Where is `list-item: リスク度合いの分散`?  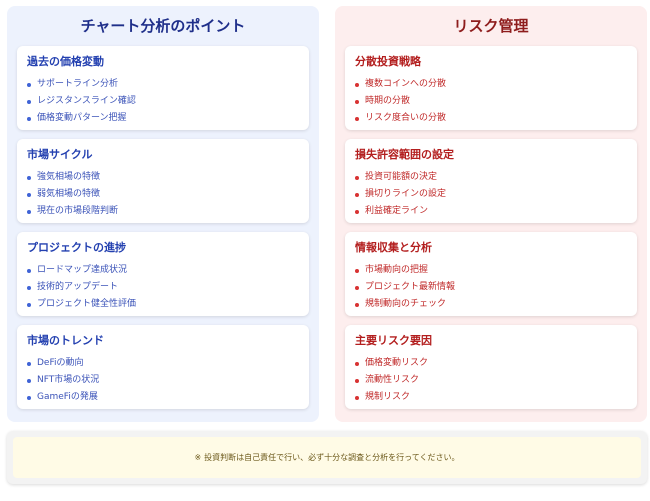 list-item: リスク度合いの分散 is located at coordinates (491, 118).